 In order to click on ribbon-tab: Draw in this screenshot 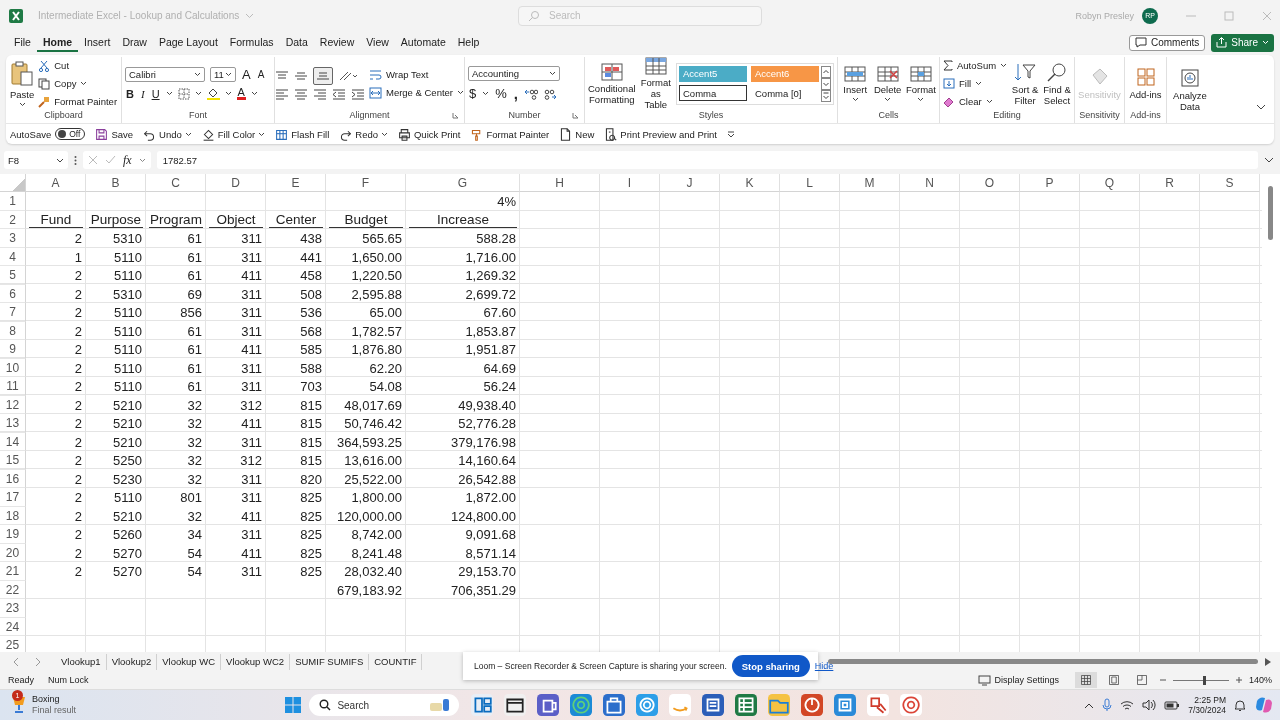, I will do `click(134, 43)`.